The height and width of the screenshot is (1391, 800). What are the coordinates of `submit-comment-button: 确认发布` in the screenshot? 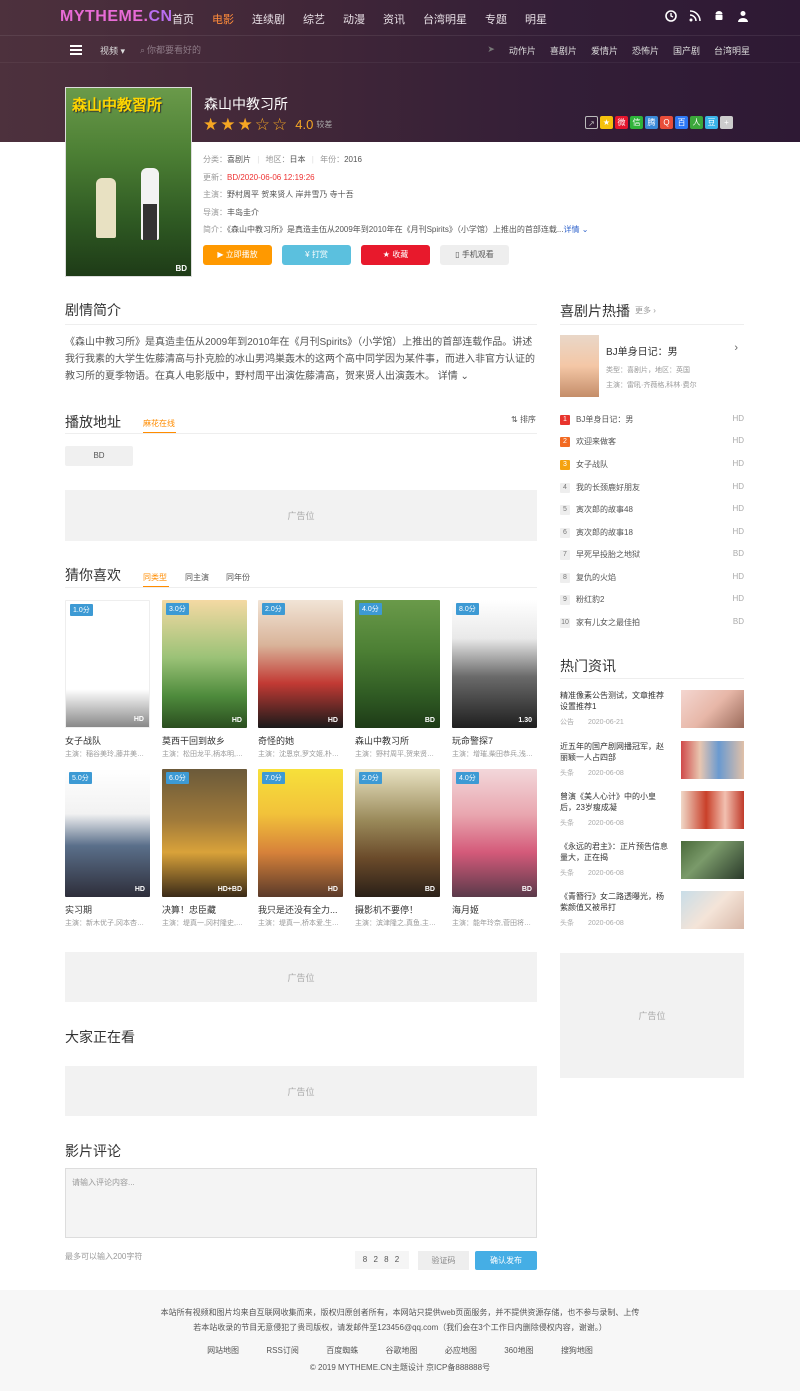 It's located at (506, 1260).